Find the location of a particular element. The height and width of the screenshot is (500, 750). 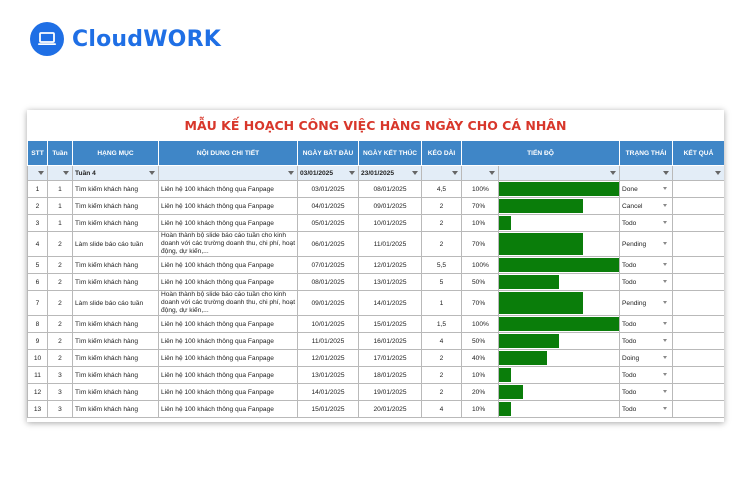

cell-progress-pct: 50% is located at coordinates (480, 341).